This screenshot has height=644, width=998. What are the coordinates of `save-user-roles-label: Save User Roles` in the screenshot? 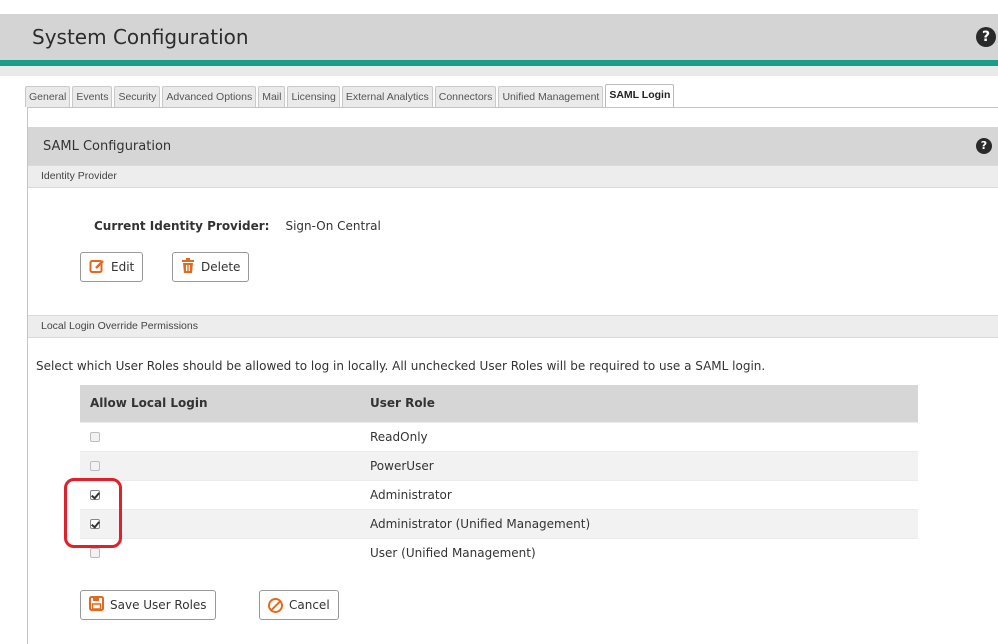 It's located at (158, 605).